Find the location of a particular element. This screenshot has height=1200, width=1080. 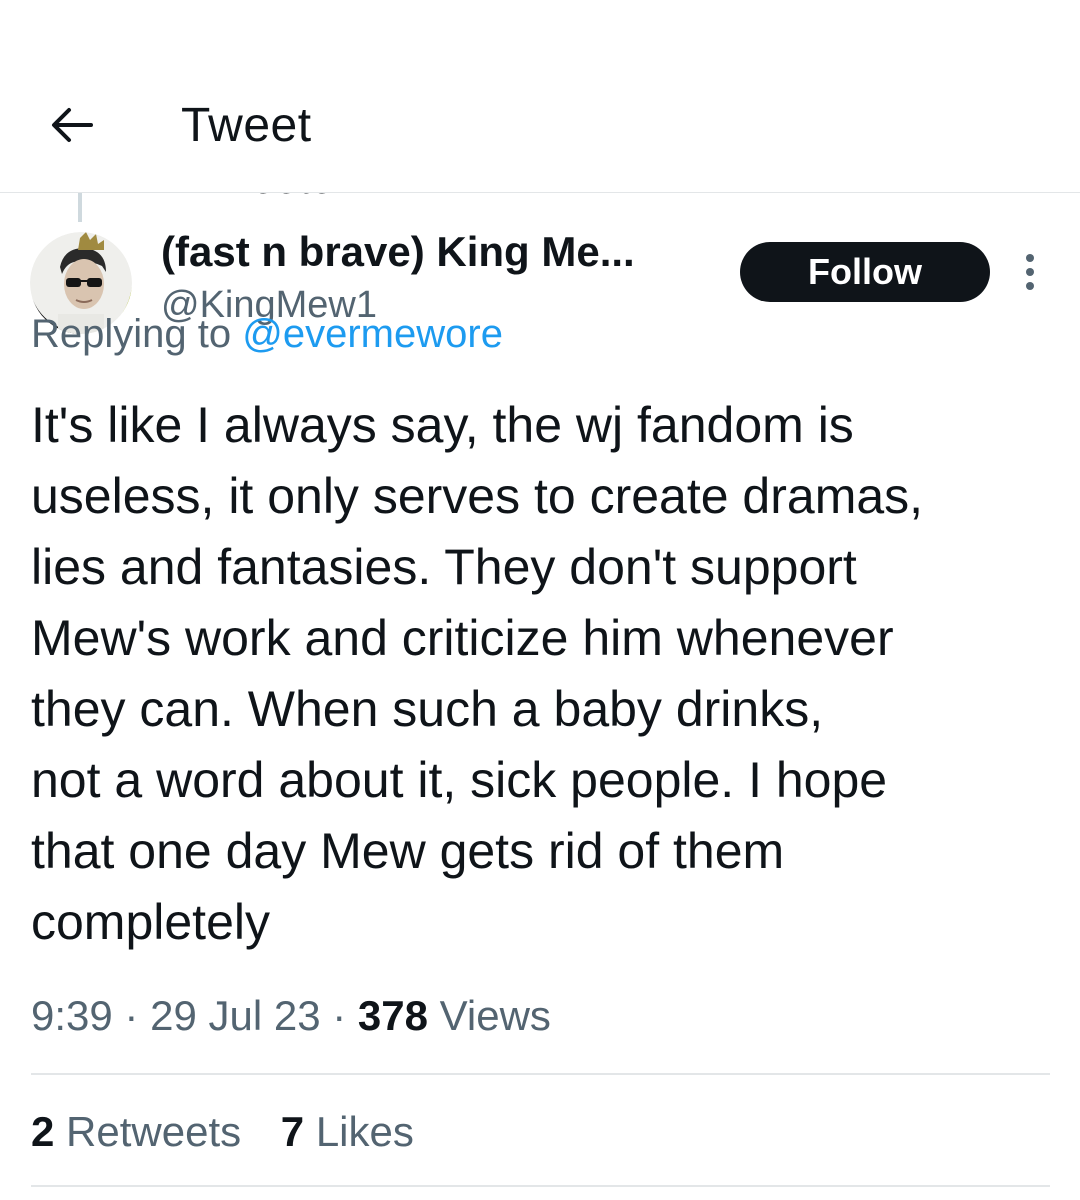

replying-to: Replying to @evermewore is located at coordinates (267, 334).